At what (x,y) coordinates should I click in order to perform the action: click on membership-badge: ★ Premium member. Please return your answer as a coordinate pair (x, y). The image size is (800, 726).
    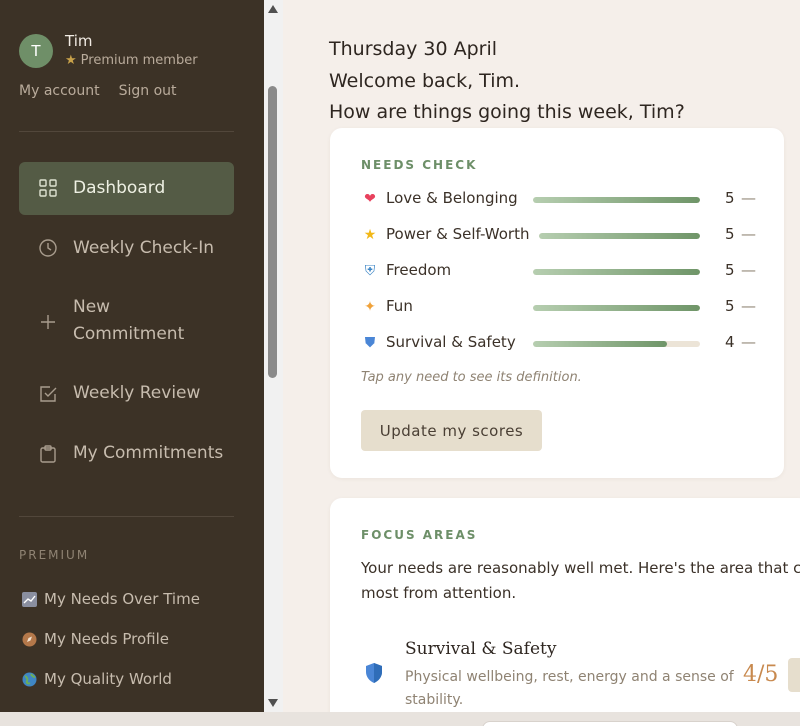
    Looking at the image, I should click on (131, 60).